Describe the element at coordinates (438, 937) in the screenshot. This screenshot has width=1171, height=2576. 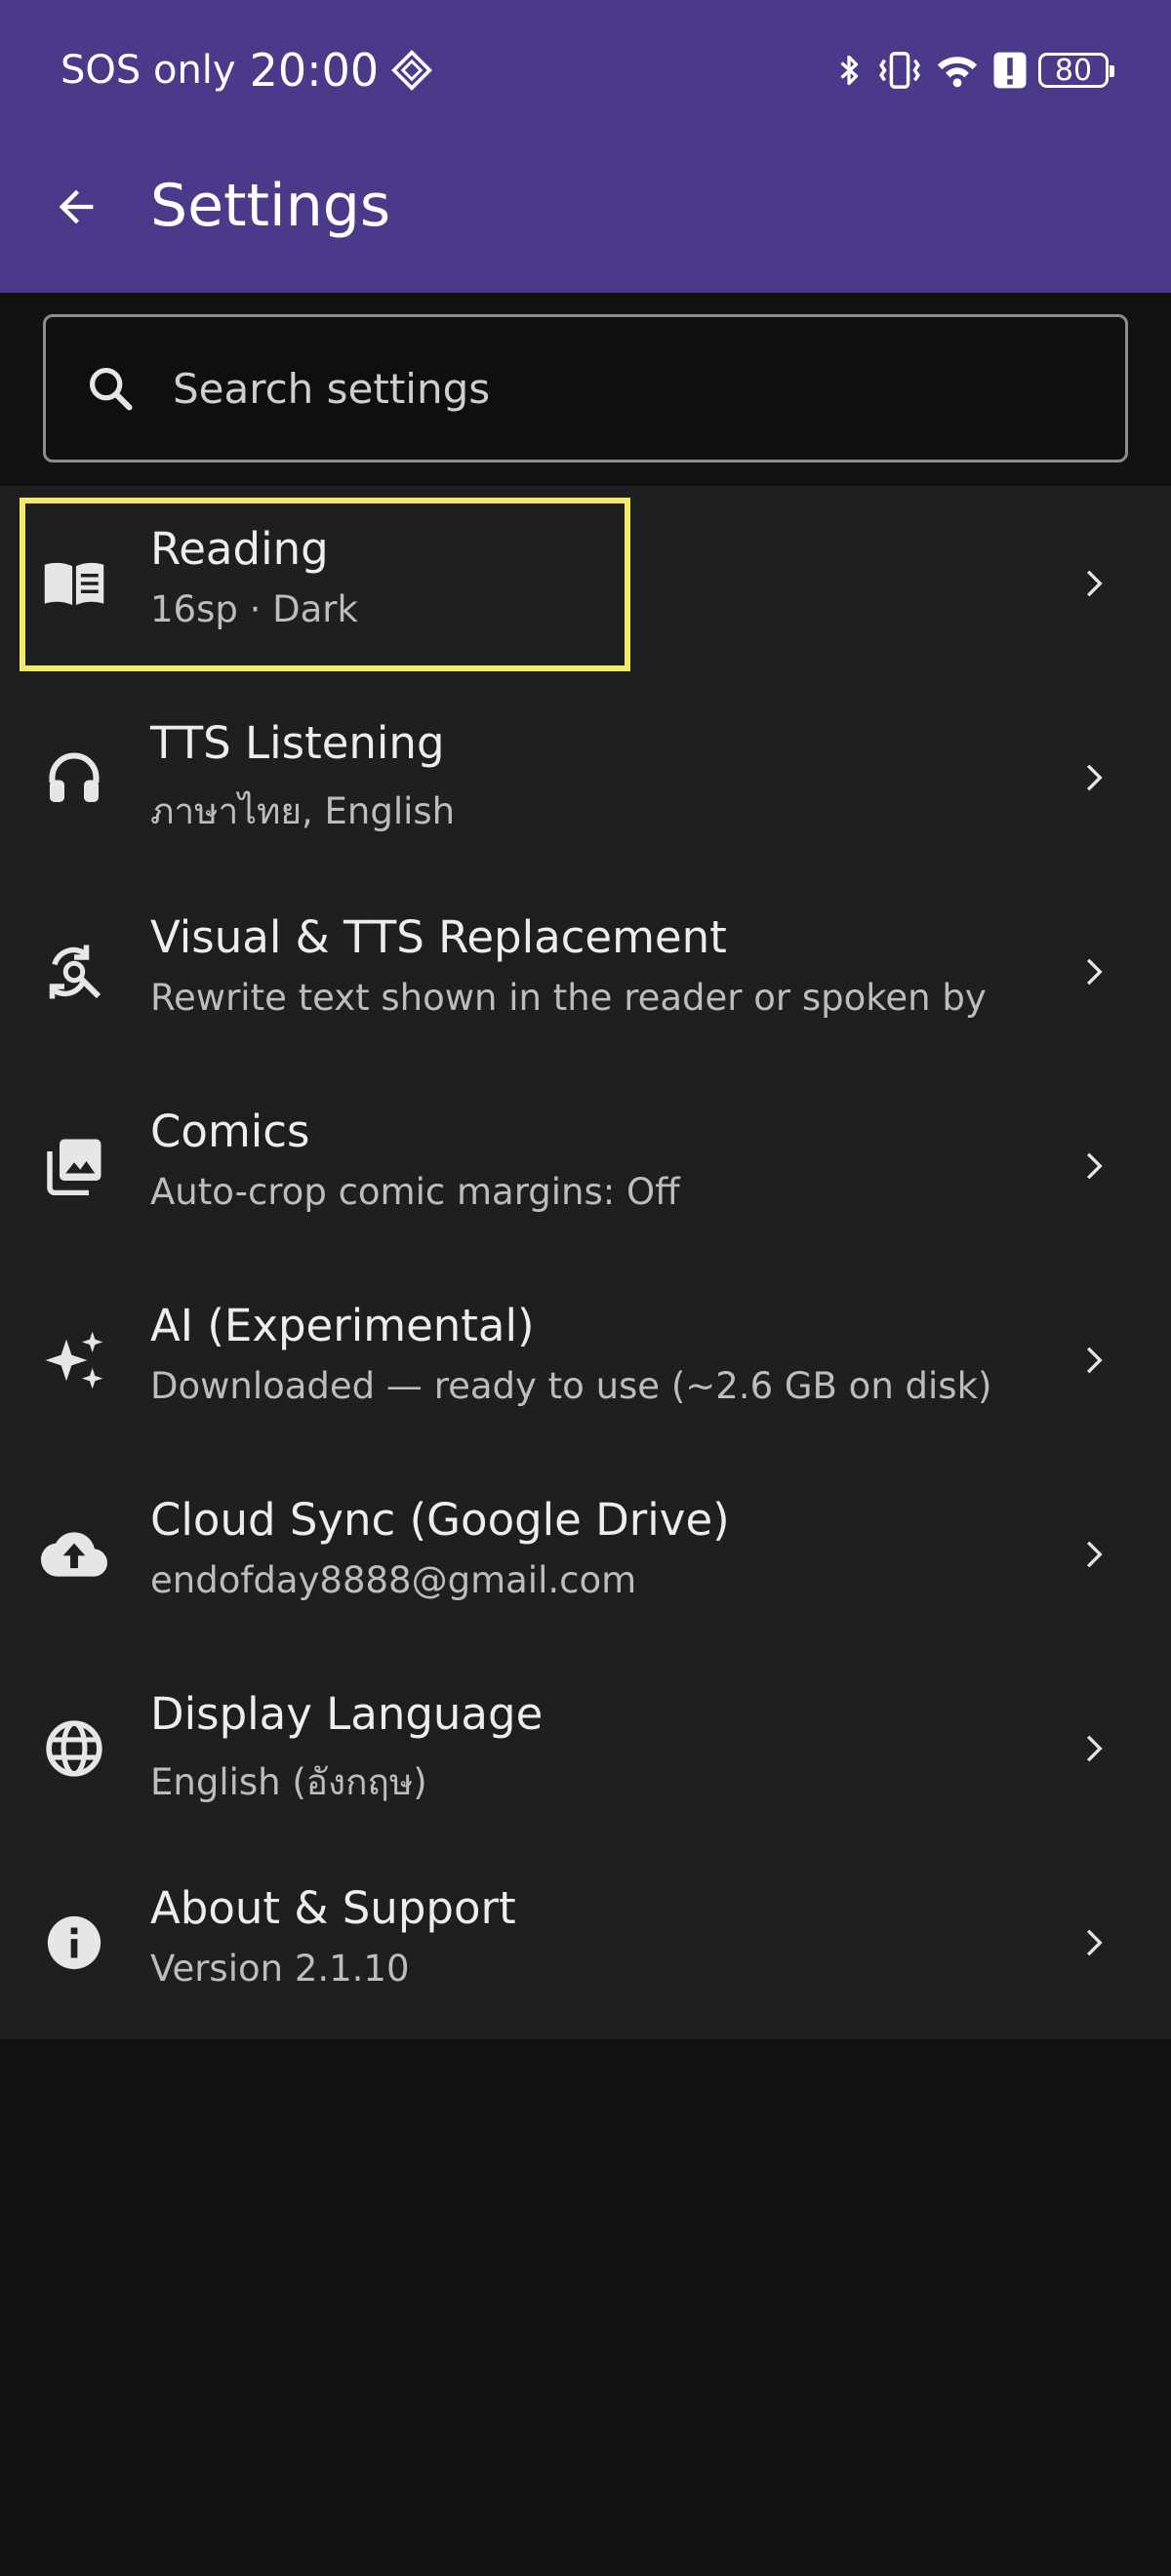
I see `settings-item-title: Visual & TTS Replacement` at that location.